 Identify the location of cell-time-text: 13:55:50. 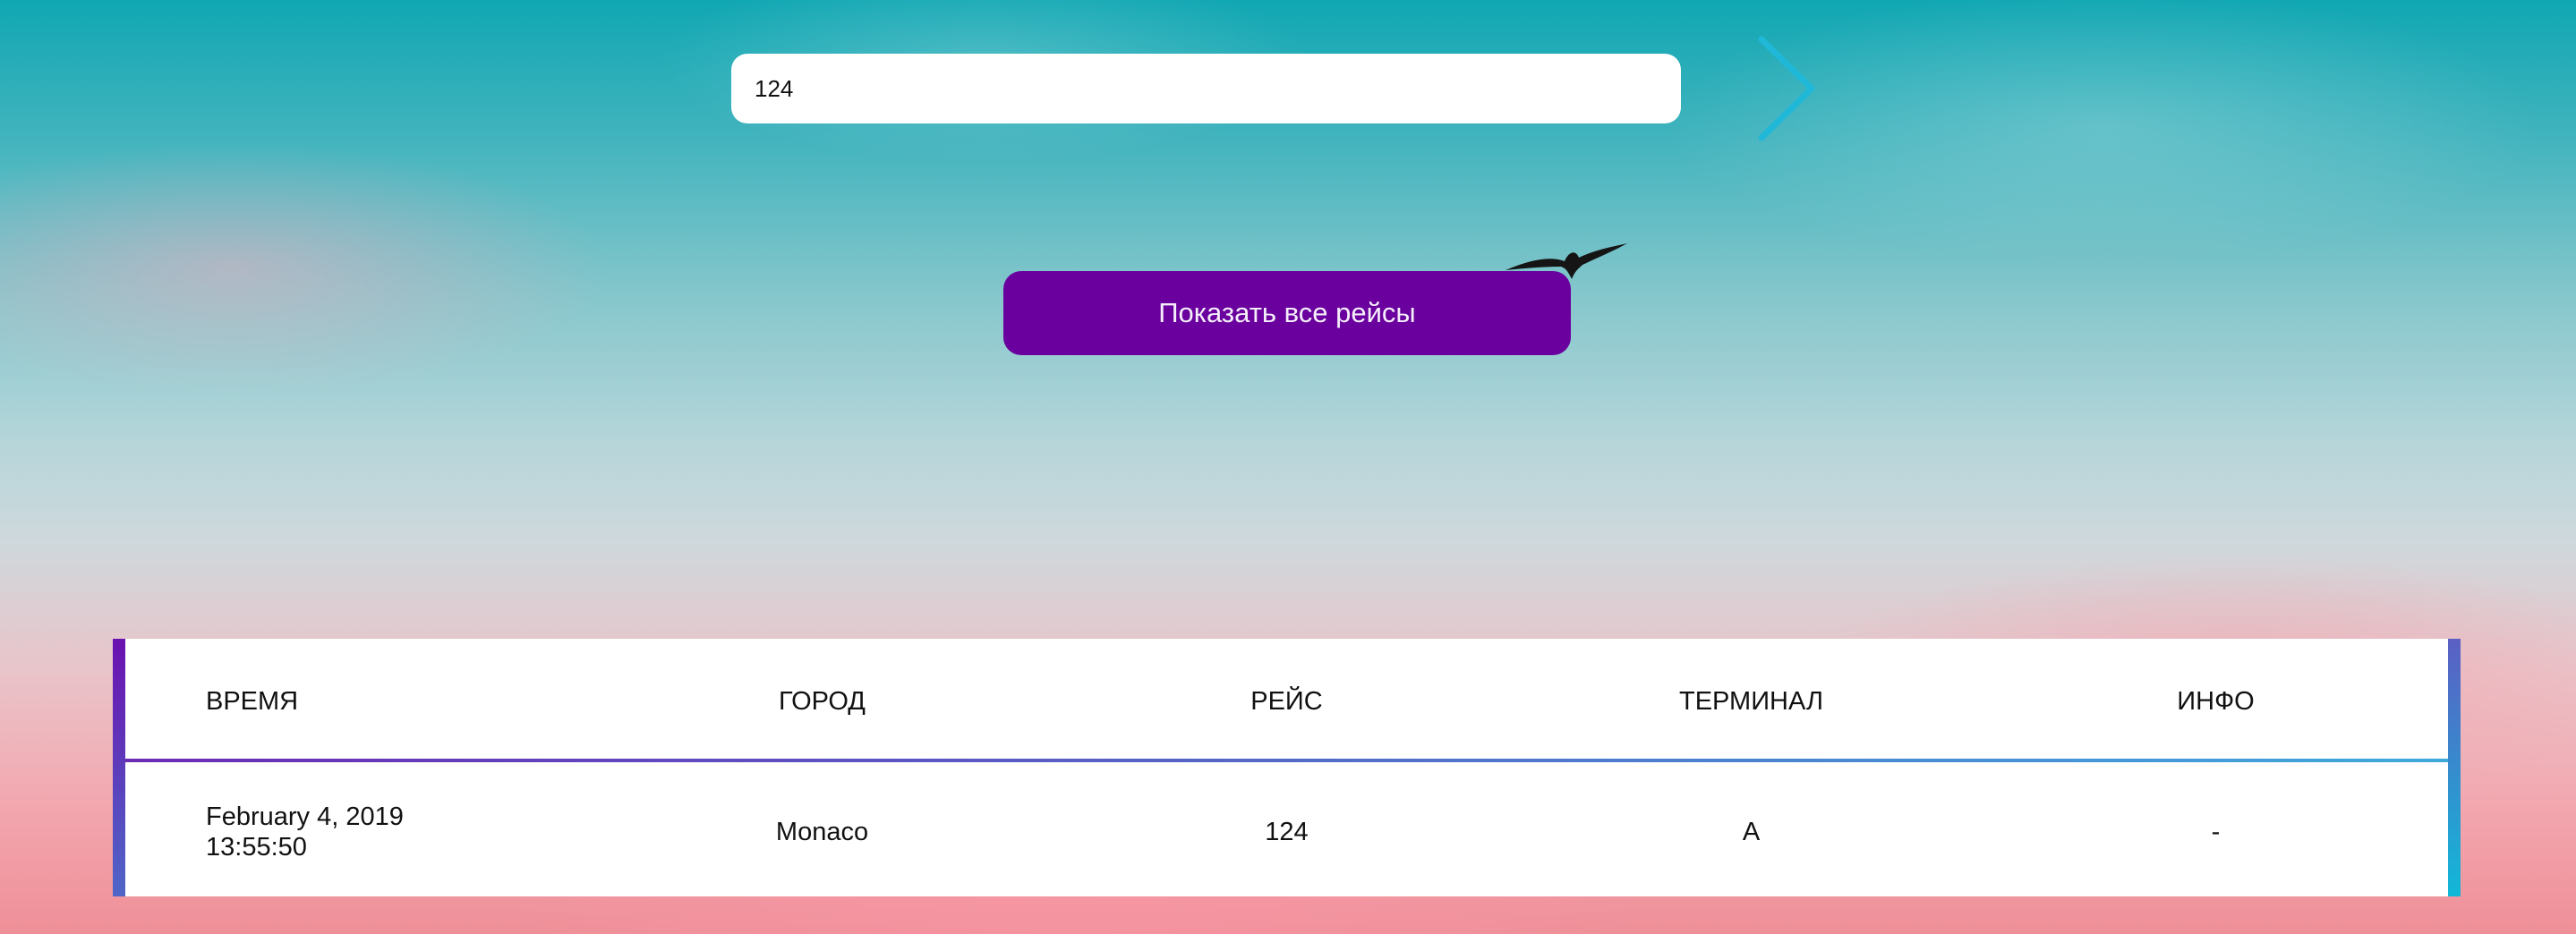
(256, 847).